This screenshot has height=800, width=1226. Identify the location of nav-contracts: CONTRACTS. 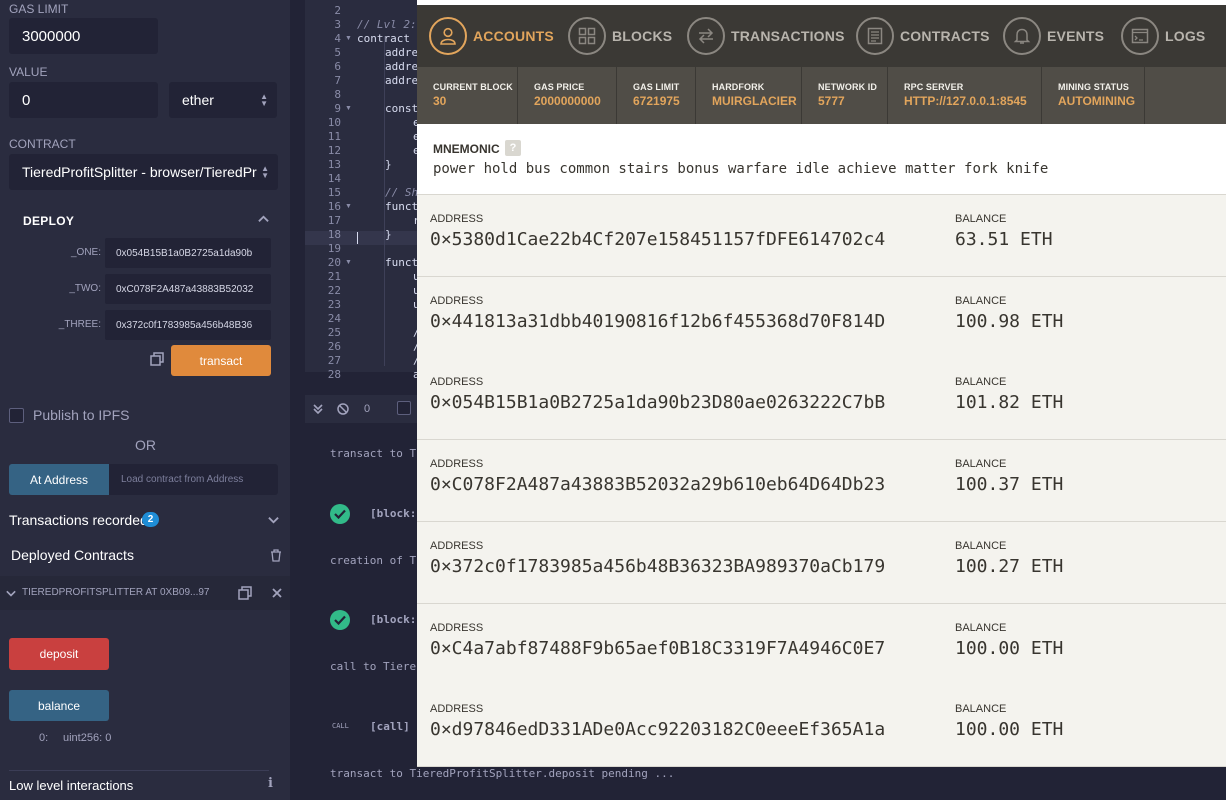
(923, 36).